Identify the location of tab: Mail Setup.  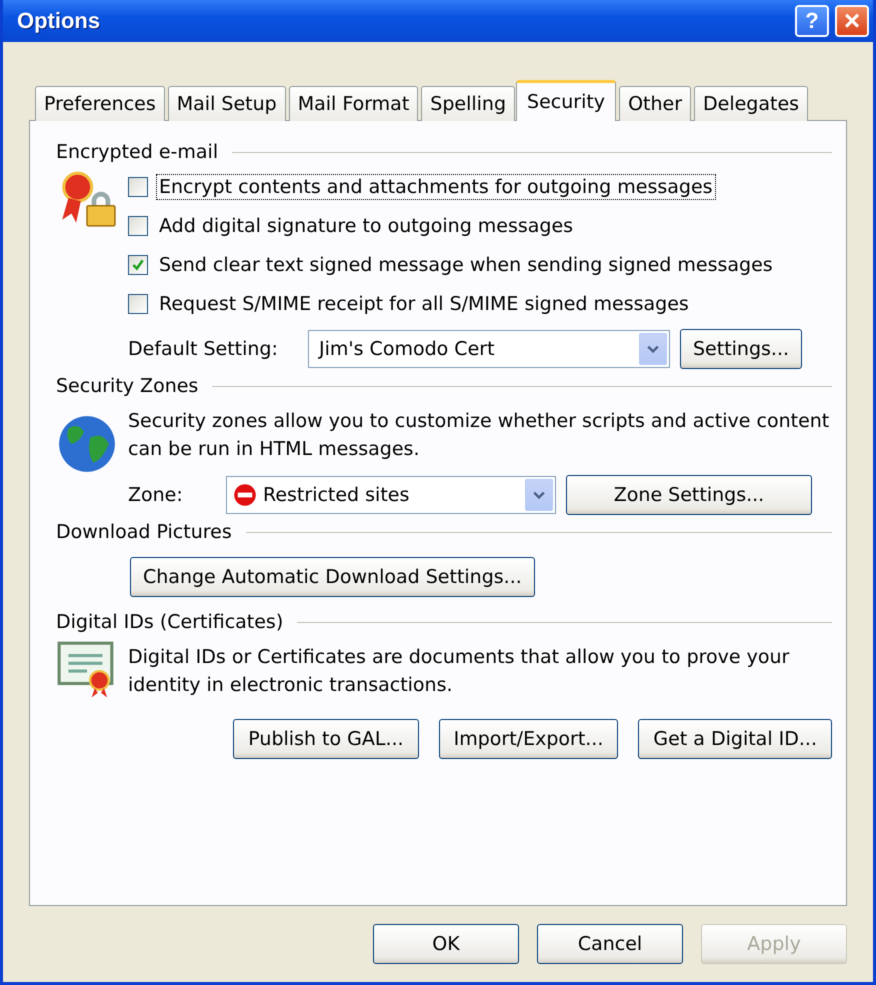
(227, 103).